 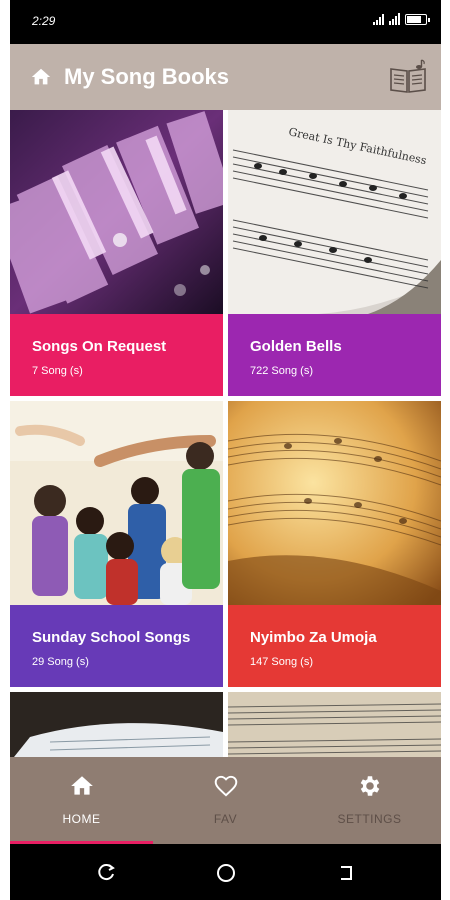 What do you see at coordinates (334, 212) in the screenshot?
I see `songbook-cover-image: Great Is Thy Faithfulness` at bounding box center [334, 212].